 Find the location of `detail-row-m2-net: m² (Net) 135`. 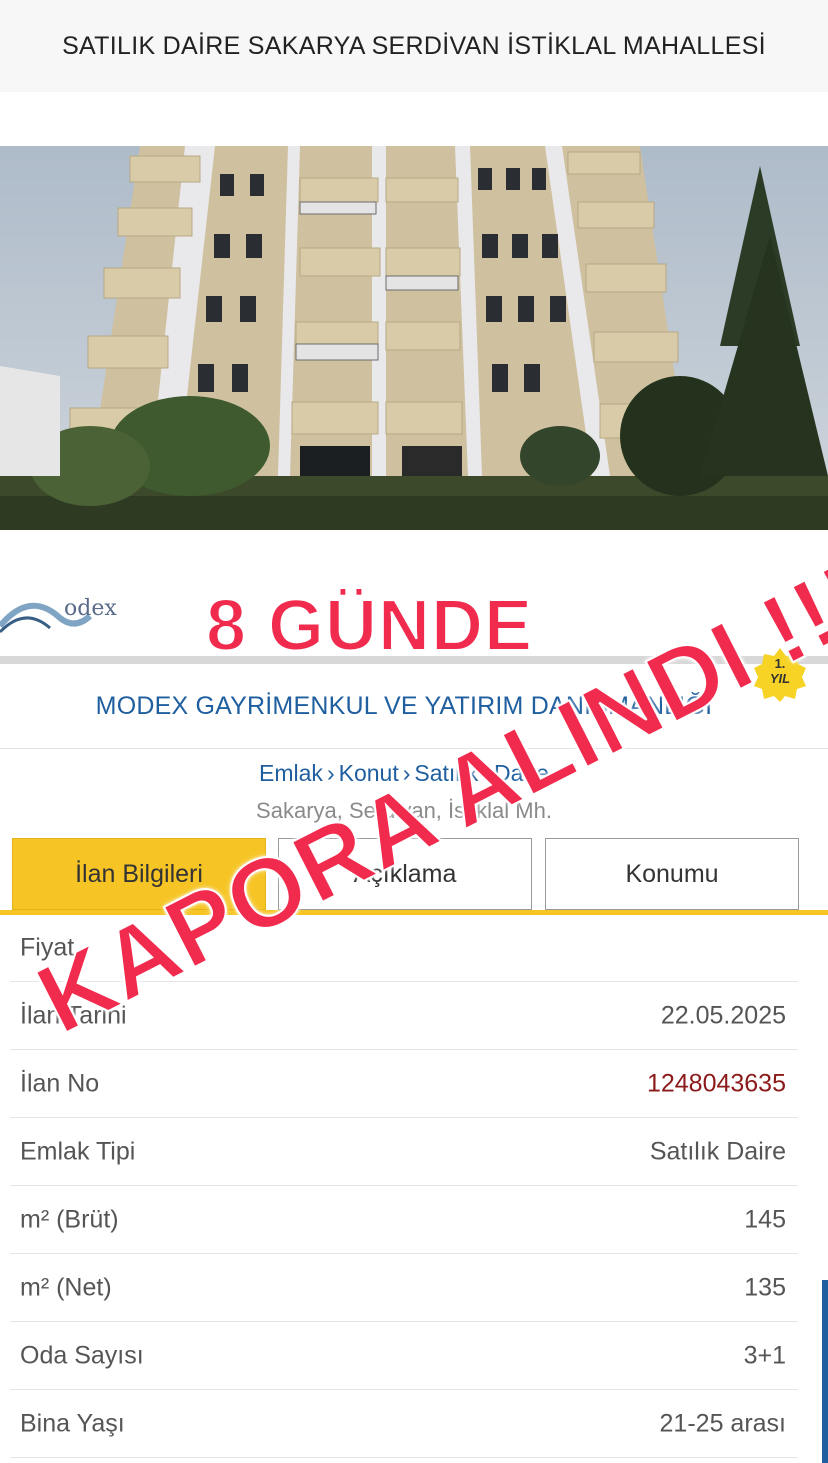

detail-row-m2-net: m² (Net) 135 is located at coordinates (404, 1288).